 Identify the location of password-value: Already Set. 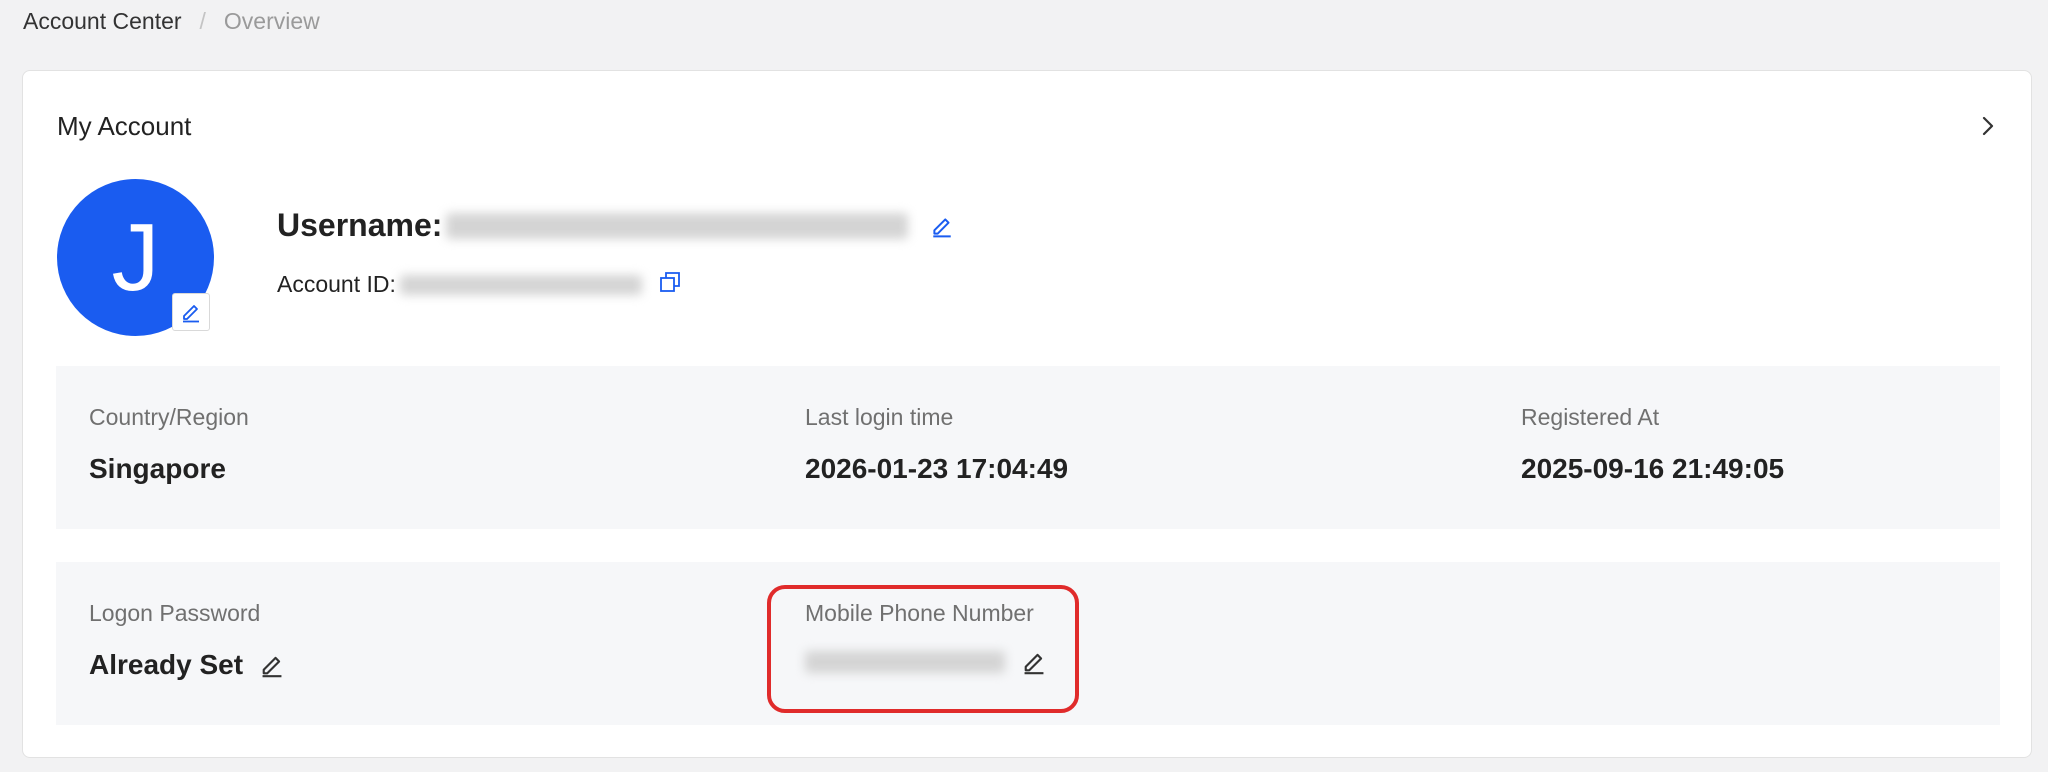
(166, 664).